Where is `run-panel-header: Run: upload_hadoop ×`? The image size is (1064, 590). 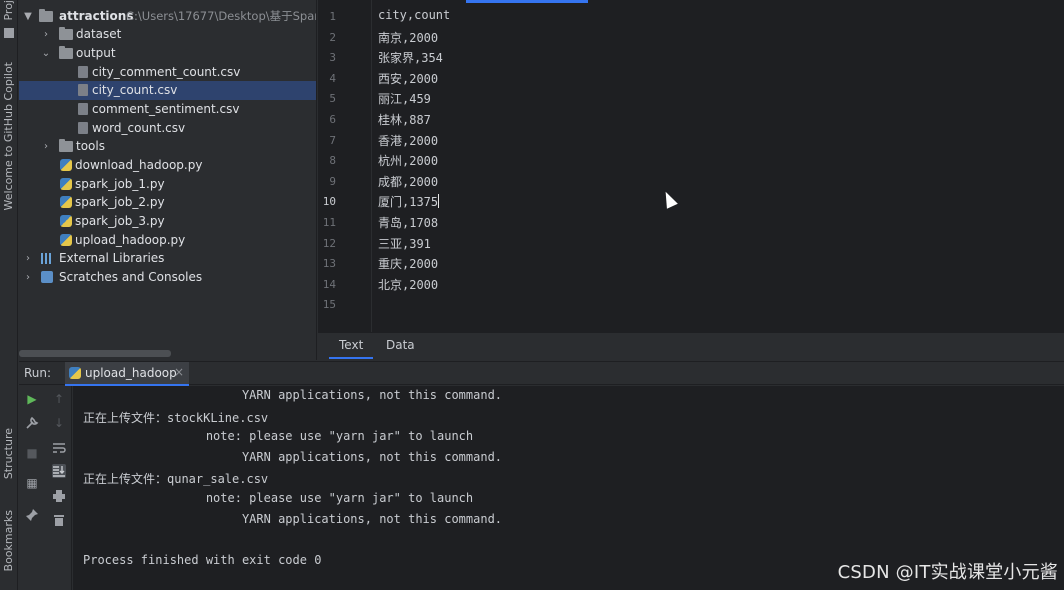
run-panel-header: Run: upload_hadoop × is located at coordinates (541, 373).